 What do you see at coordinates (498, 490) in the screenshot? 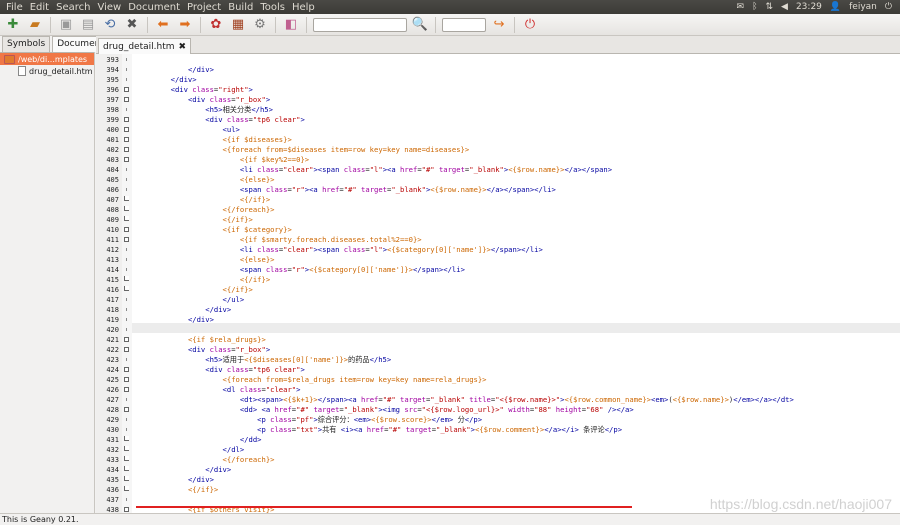
I see `code-line: 436 <{/if}>` at bounding box center [498, 490].